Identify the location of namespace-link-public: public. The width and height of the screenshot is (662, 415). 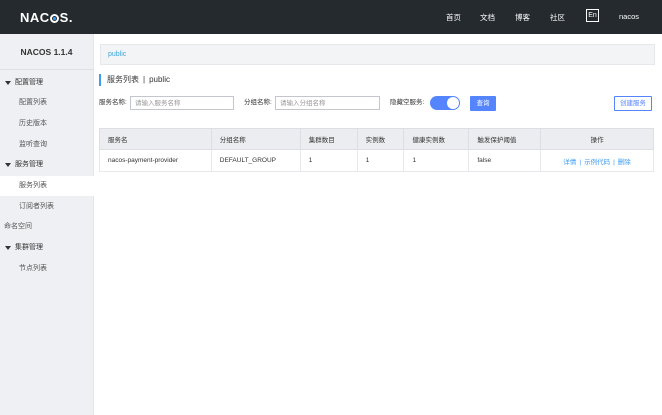
(117, 54).